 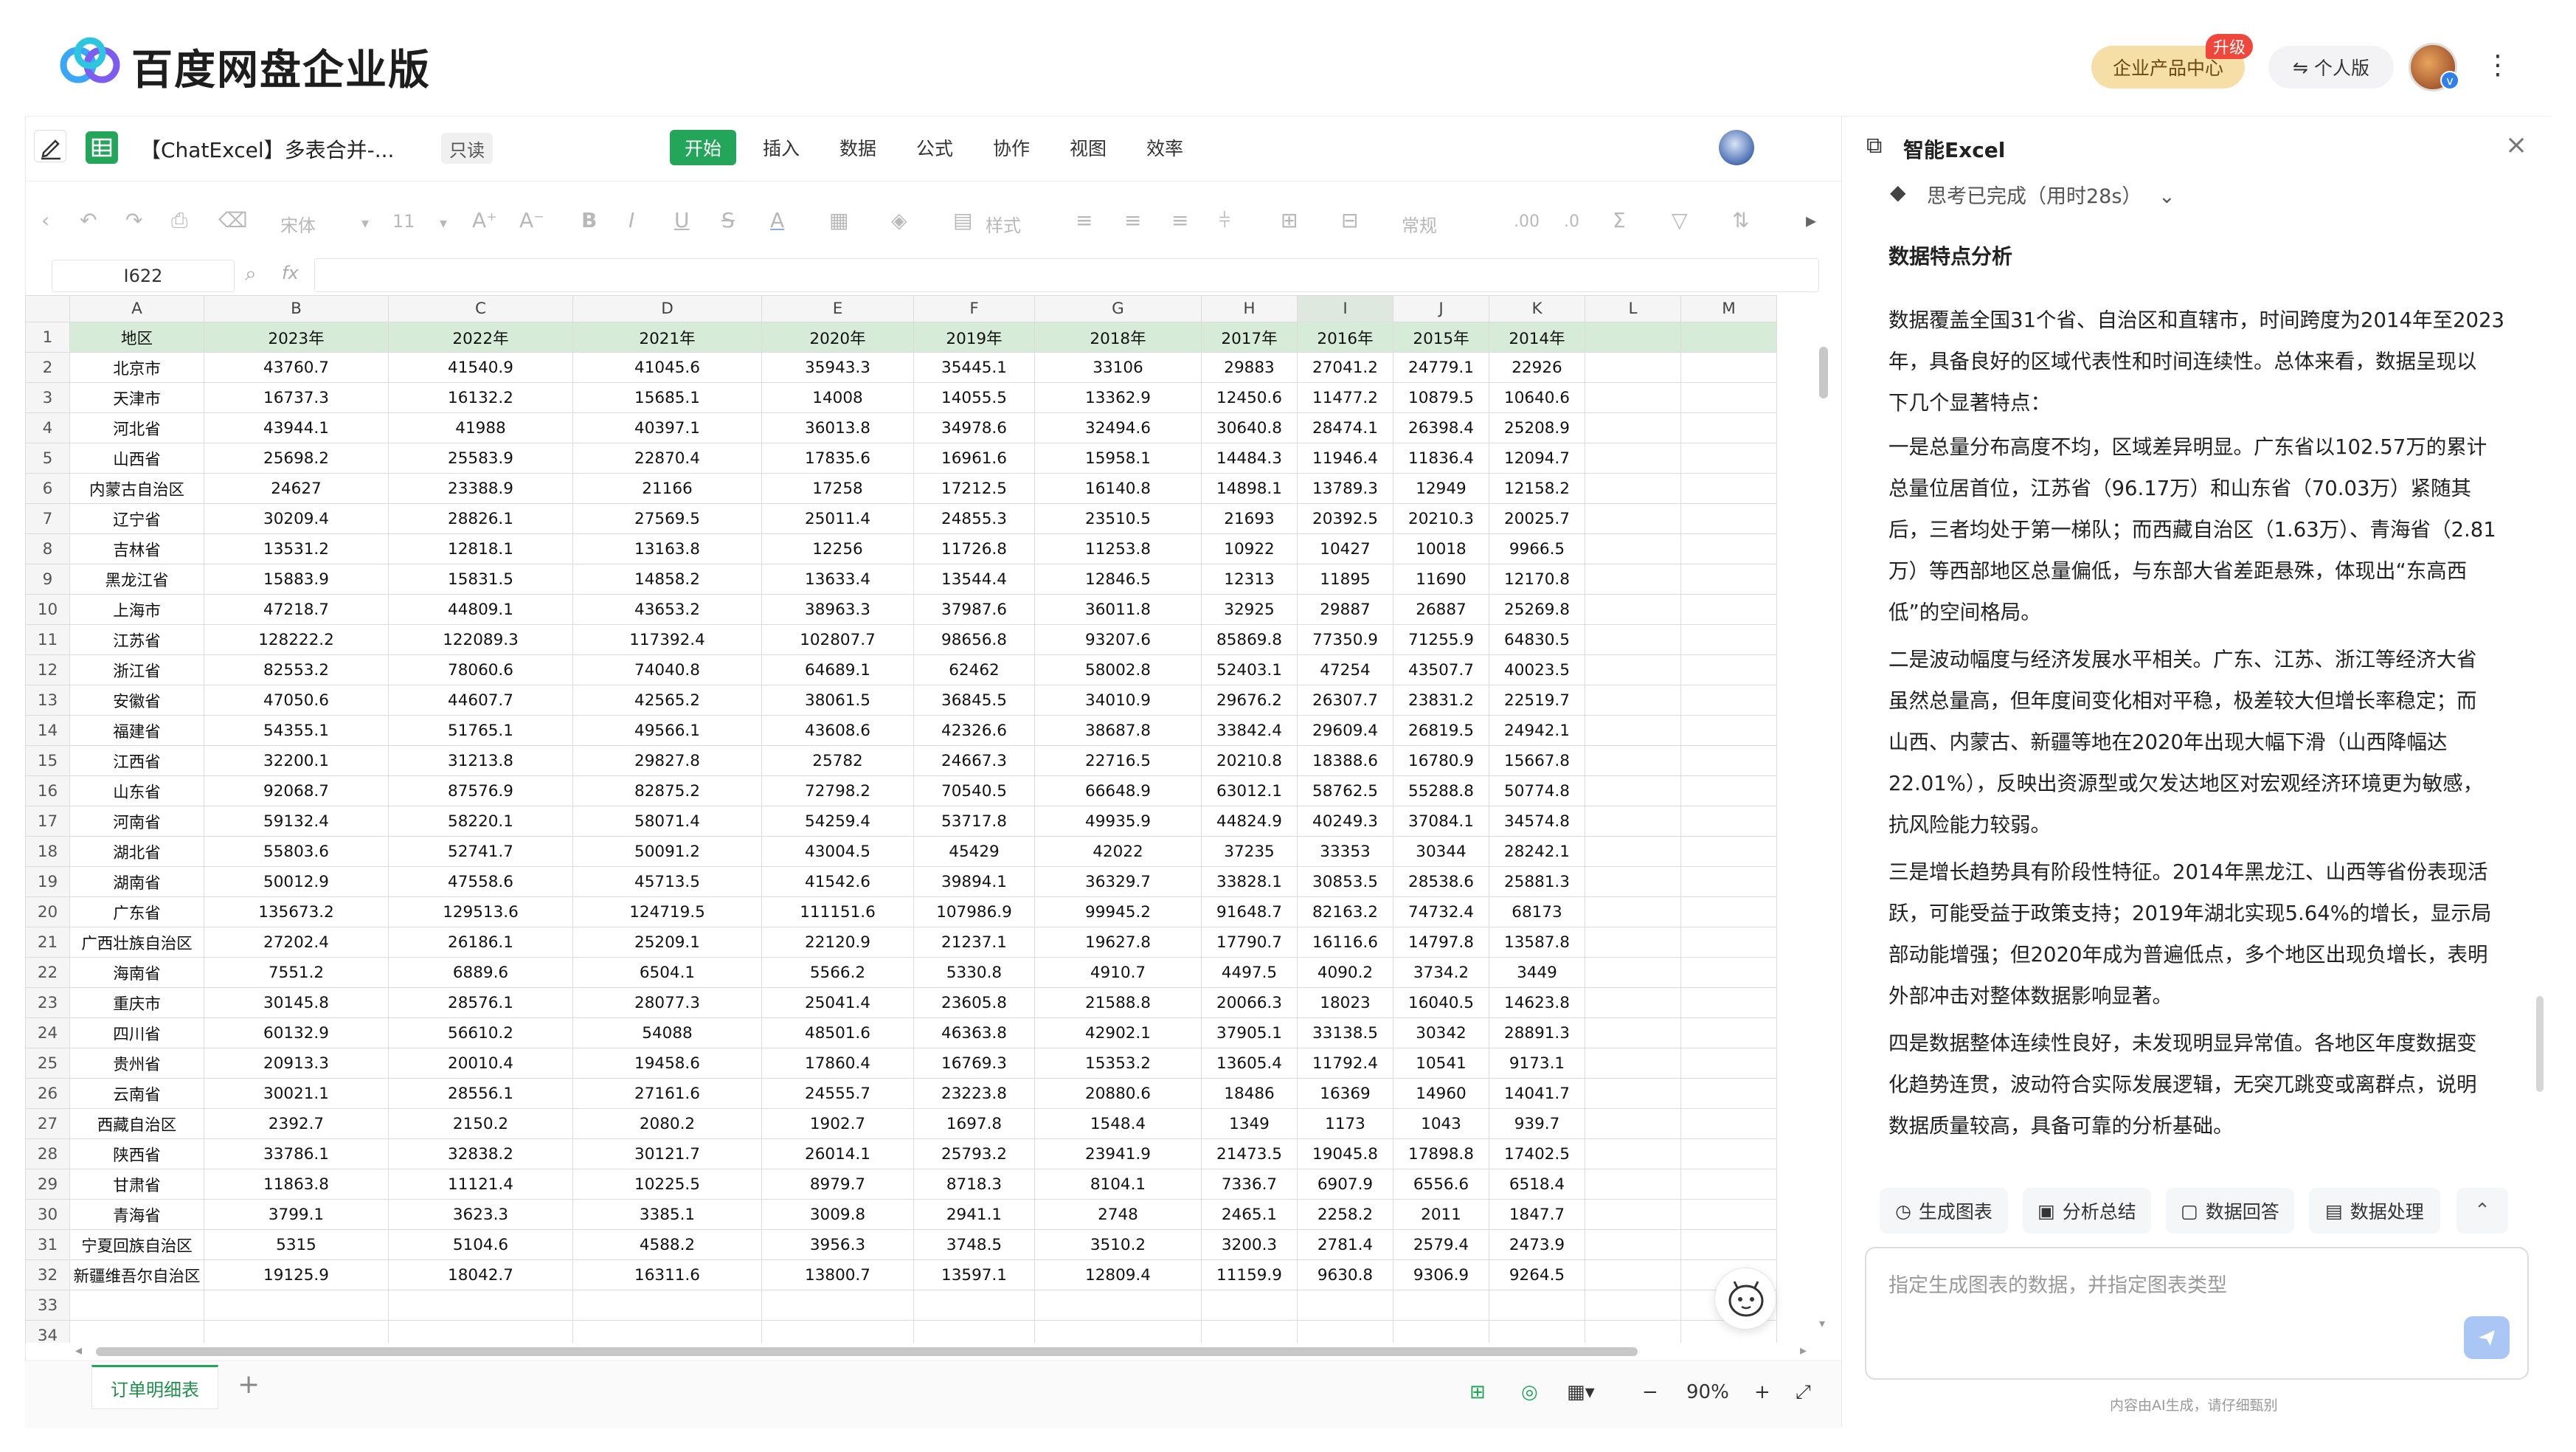 What do you see at coordinates (1250, 1032) in the screenshot?
I see `data-cell: 37905.1` at bounding box center [1250, 1032].